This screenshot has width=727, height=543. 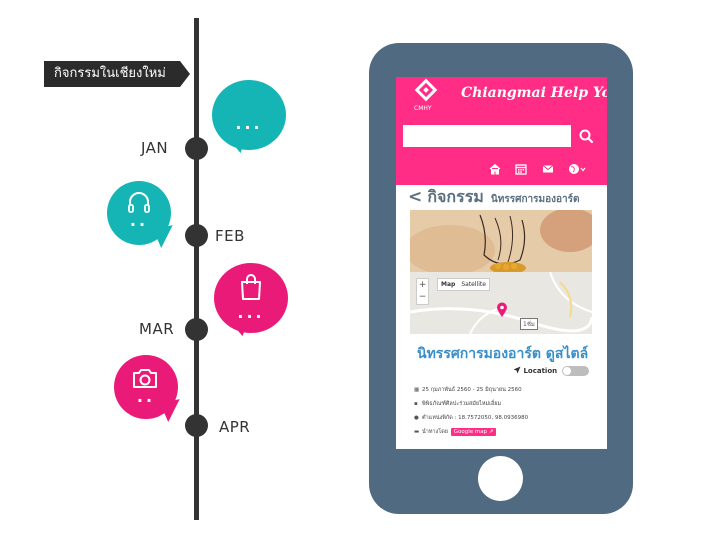 I want to click on event-image, so click(x=501, y=241).